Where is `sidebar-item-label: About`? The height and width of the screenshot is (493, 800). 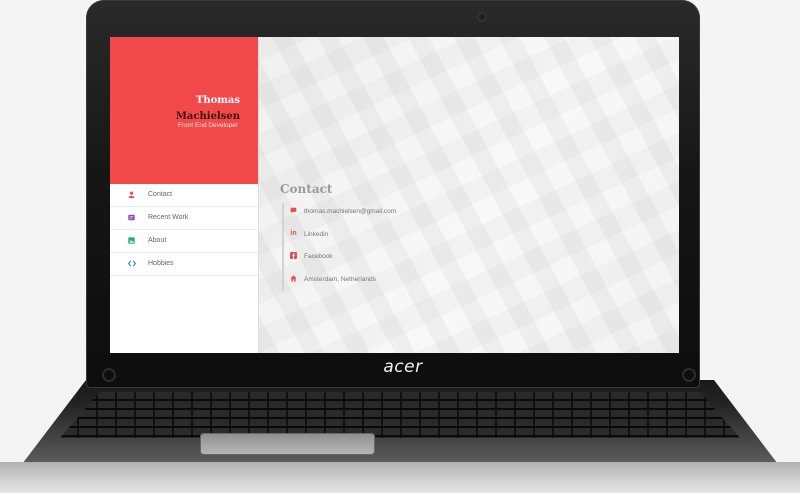
sidebar-item-label: About is located at coordinates (157, 240).